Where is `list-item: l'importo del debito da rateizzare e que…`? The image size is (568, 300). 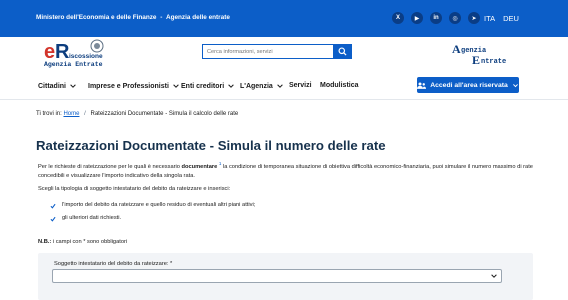 list-item: l'importo del debito da rateizzare e que… is located at coordinates (152, 205).